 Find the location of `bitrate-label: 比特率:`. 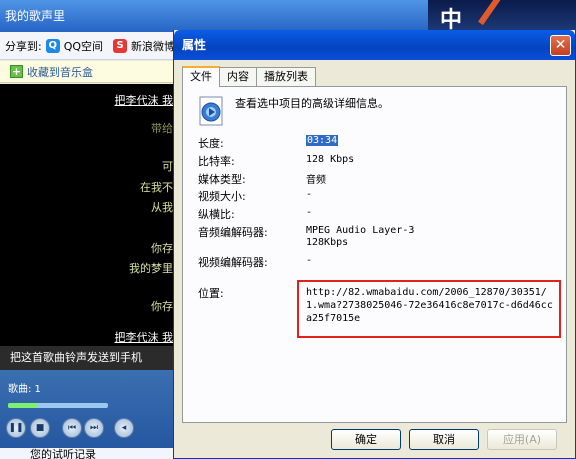

bitrate-label: 比特率: is located at coordinates (216, 161).